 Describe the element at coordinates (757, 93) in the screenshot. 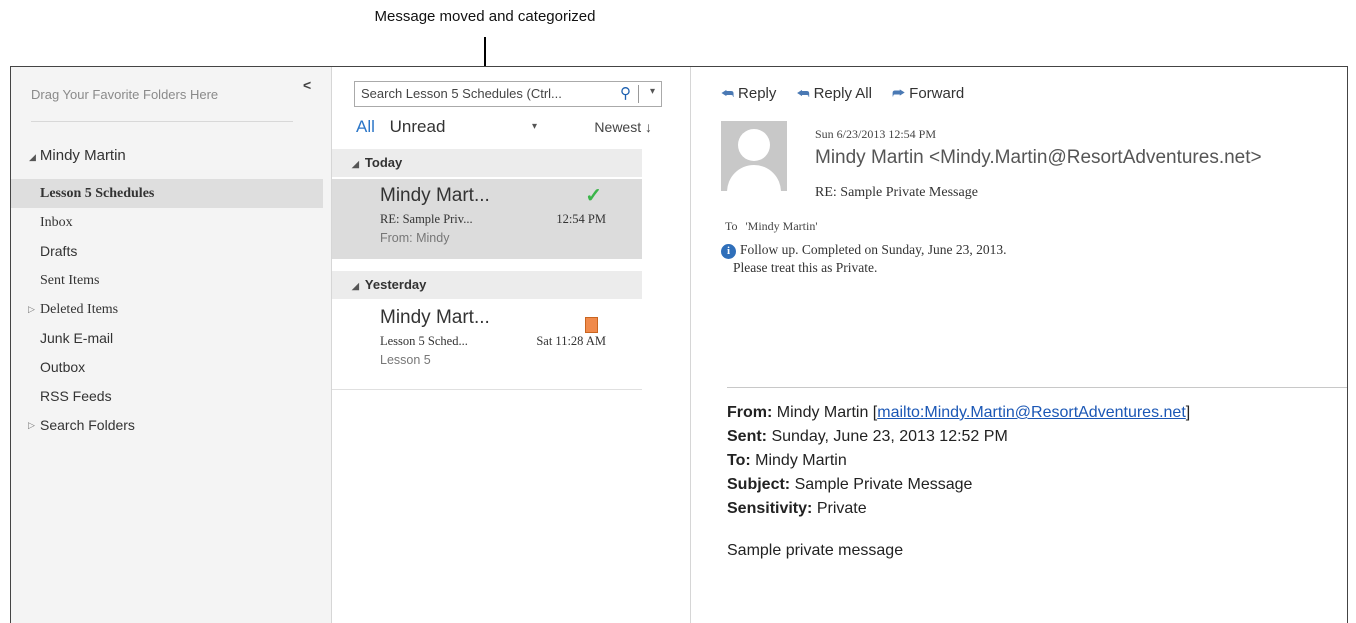

I see `reply-label: Reply` at that location.